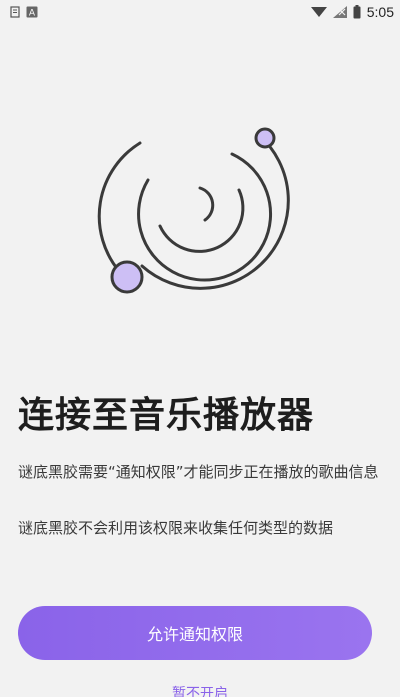 The height and width of the screenshot is (697, 400). I want to click on music-connection-illustration-icon, so click(193, 210).